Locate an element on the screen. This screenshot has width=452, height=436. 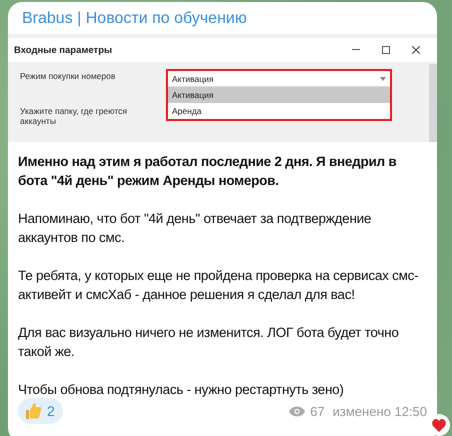
view-count: 67 is located at coordinates (317, 411).